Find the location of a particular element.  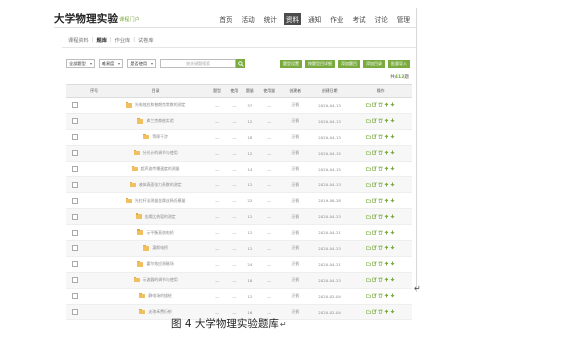

search-input: 按关键题搜索 is located at coordinates (198, 63).